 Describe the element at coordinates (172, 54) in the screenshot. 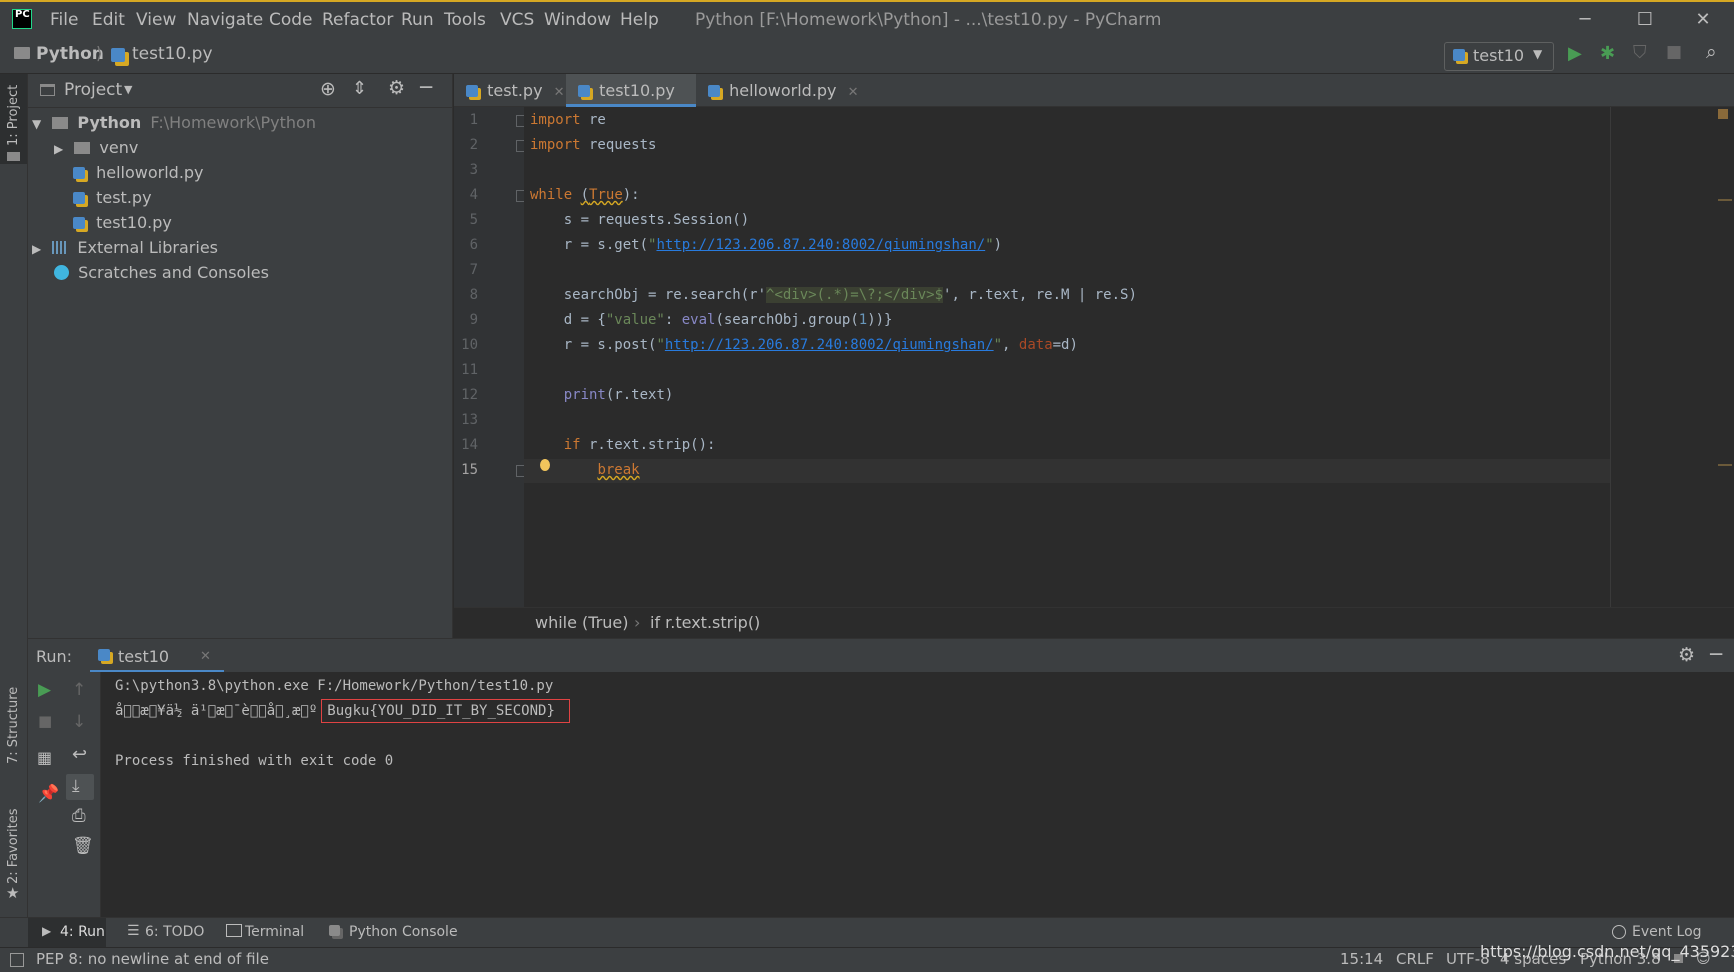

I see `breadcrumb-file: test10.py` at that location.